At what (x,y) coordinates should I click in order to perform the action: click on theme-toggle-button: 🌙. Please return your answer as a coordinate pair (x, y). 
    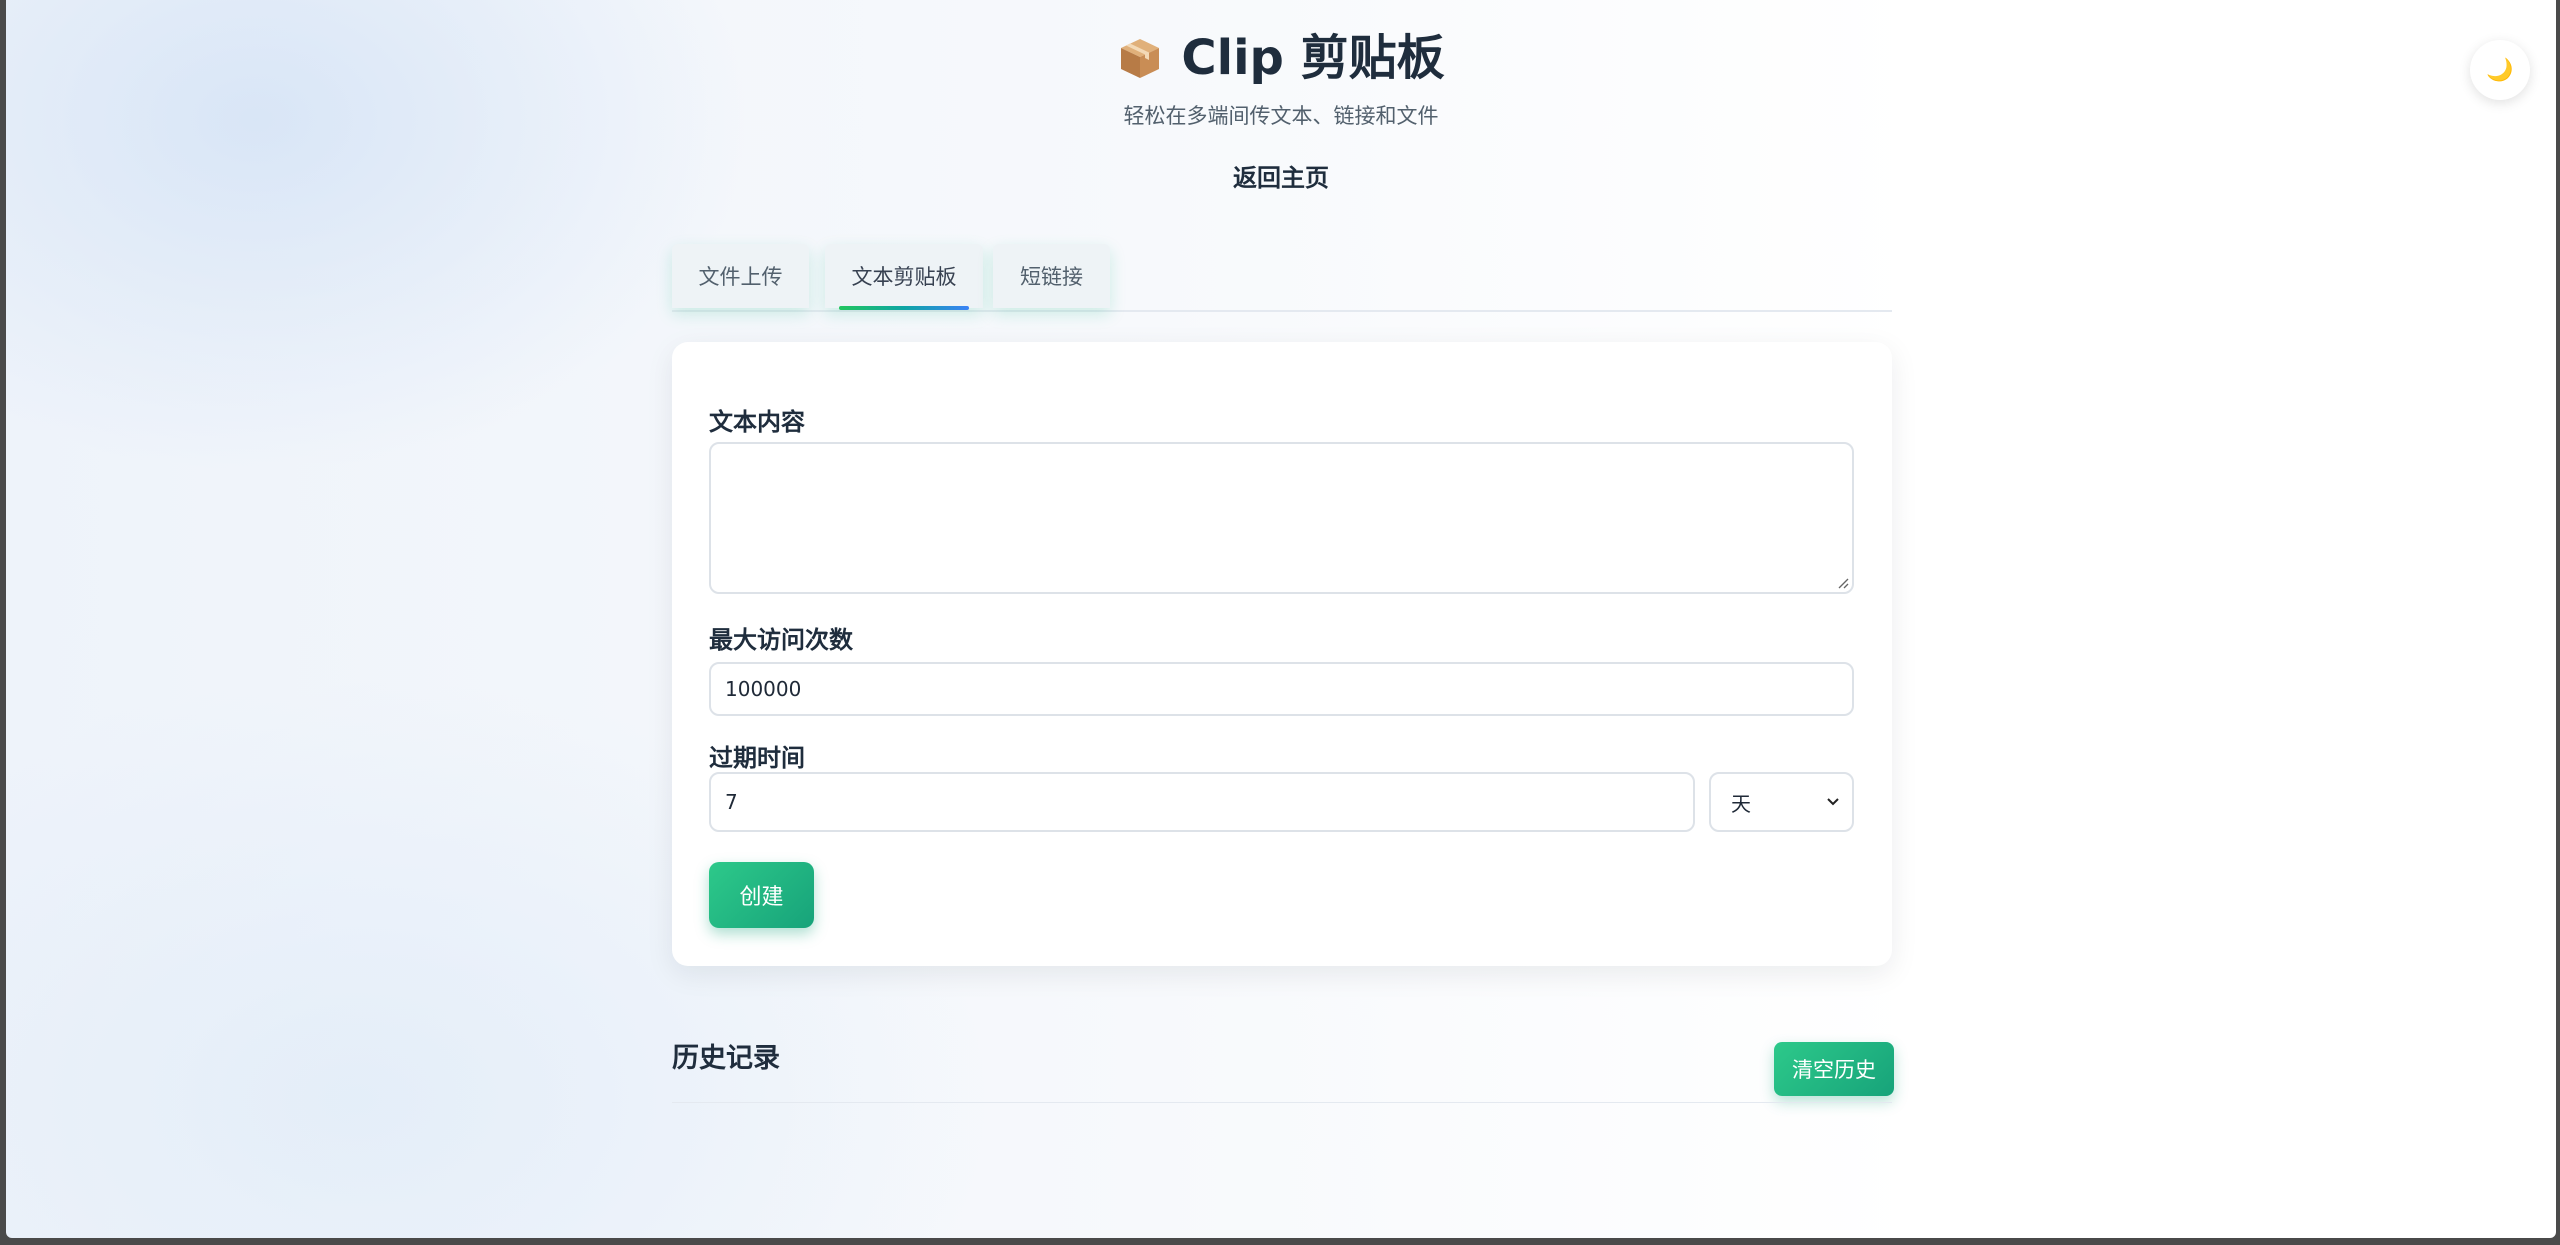
    Looking at the image, I should click on (2500, 70).